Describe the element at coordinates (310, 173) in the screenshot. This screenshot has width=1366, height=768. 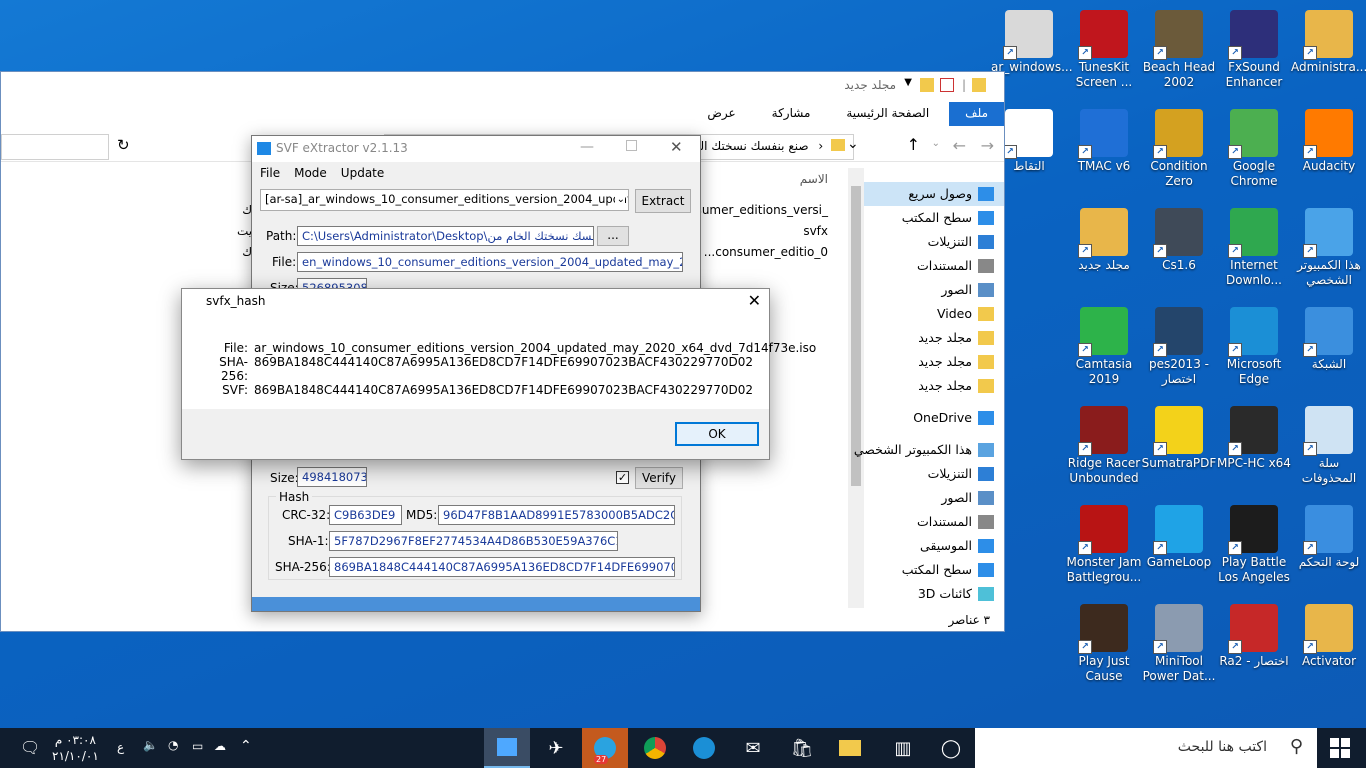
I see `menu-item: Mode` at that location.